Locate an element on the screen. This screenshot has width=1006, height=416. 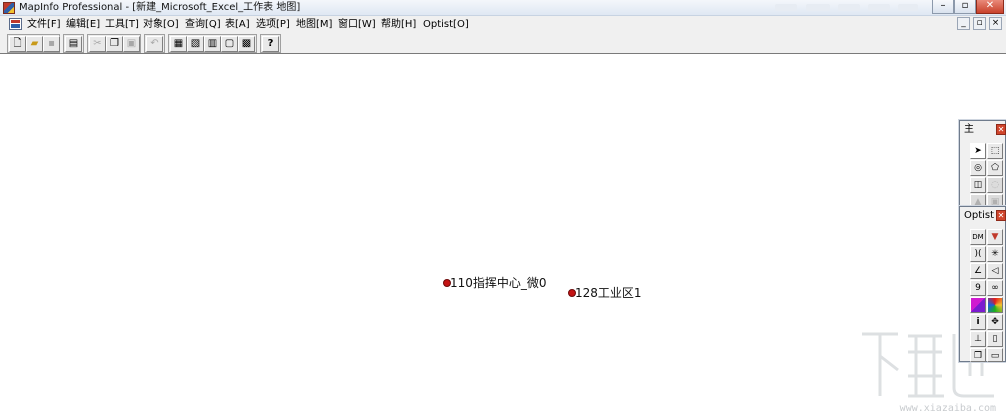
copy-layers-icon: ❐ is located at coordinates (978, 355).